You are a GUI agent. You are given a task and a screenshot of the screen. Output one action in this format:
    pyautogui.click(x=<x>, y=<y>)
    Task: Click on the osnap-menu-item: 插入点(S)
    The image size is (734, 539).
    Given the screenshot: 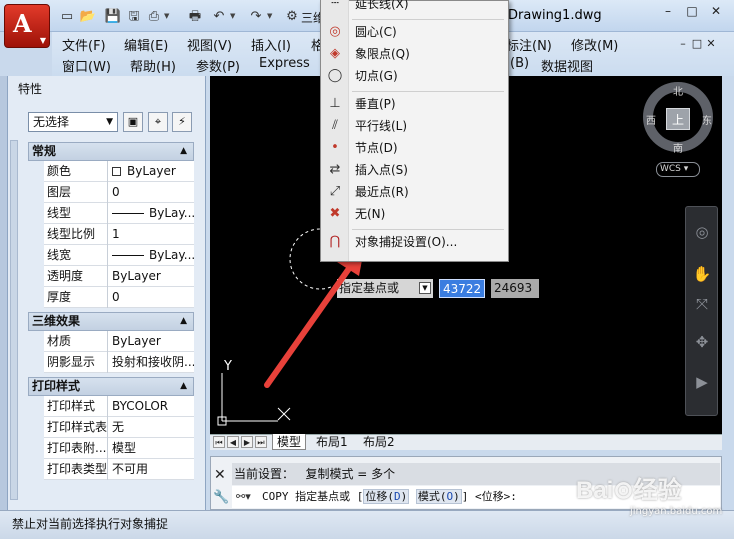 What is the action you would take?
    pyautogui.click(x=429, y=170)
    